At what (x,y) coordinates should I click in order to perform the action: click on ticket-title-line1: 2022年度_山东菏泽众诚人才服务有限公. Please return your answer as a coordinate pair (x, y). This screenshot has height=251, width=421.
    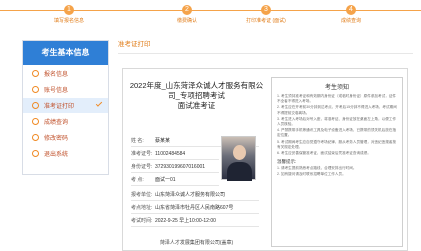
    Looking at the image, I should click on (196, 85).